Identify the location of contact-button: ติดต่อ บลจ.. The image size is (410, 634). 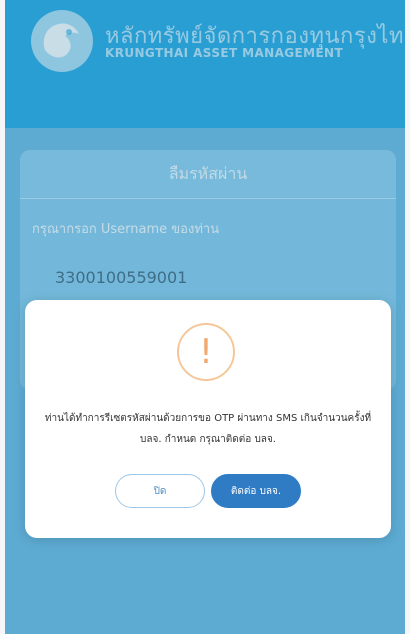
(256, 491).